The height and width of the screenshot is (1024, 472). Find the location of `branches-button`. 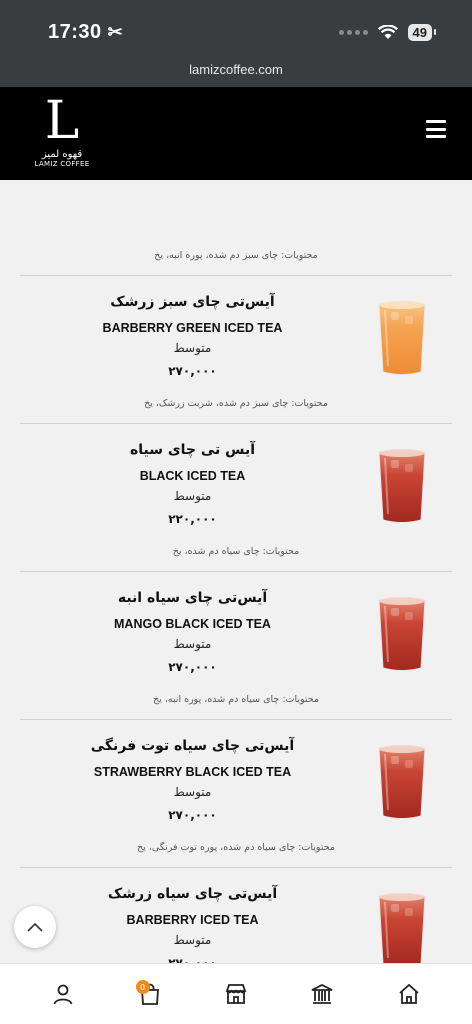

branches-button is located at coordinates (322, 994).